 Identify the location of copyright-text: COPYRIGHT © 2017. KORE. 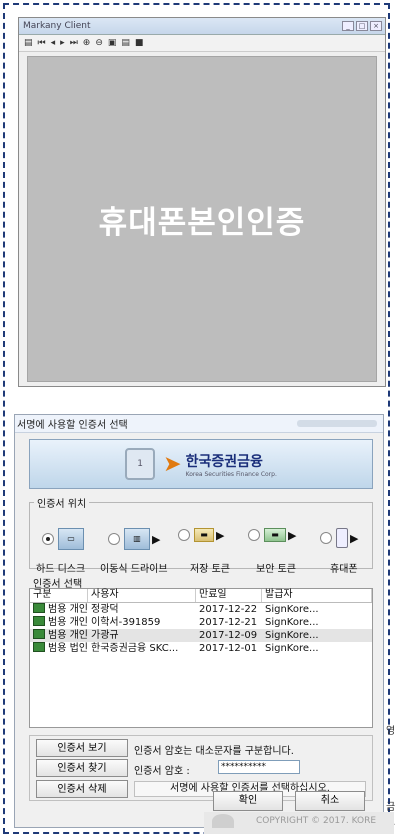
(316, 821).